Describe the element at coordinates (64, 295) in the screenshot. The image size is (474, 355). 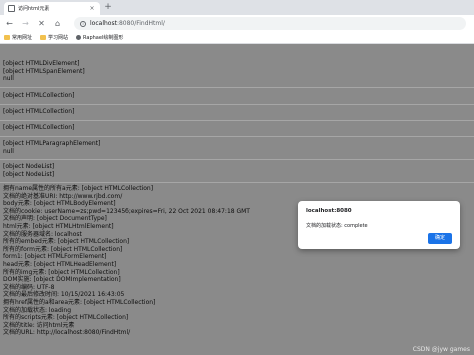
I see `output-line: 文档的最后修改时间: 10/15/2021 16:43:05` at that location.